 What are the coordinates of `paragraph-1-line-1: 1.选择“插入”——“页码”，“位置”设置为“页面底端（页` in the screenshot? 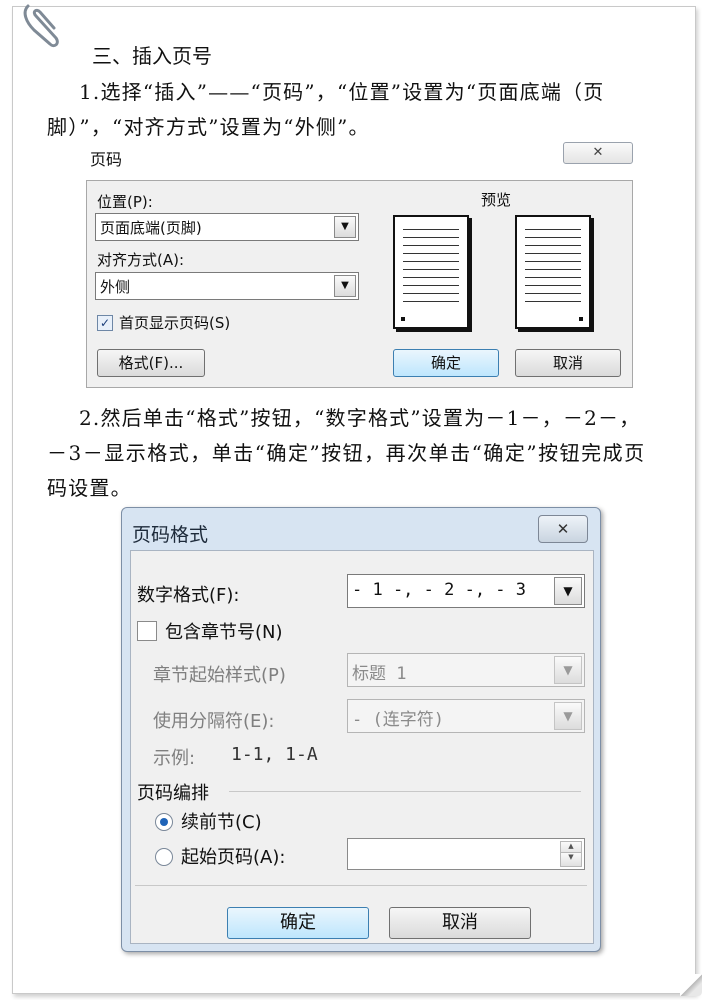 It's located at (342, 92).